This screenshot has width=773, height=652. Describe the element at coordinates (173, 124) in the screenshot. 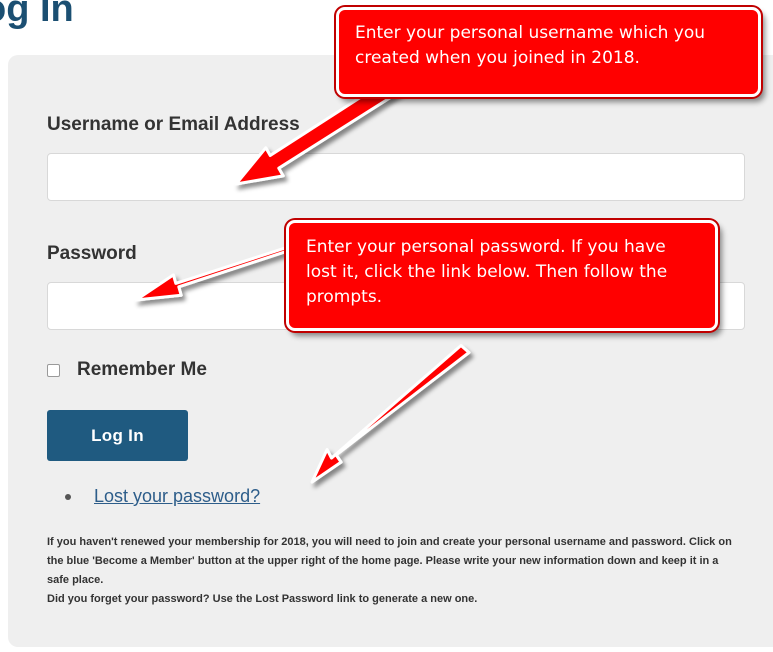

I see `username-label: Username or Email Address` at that location.